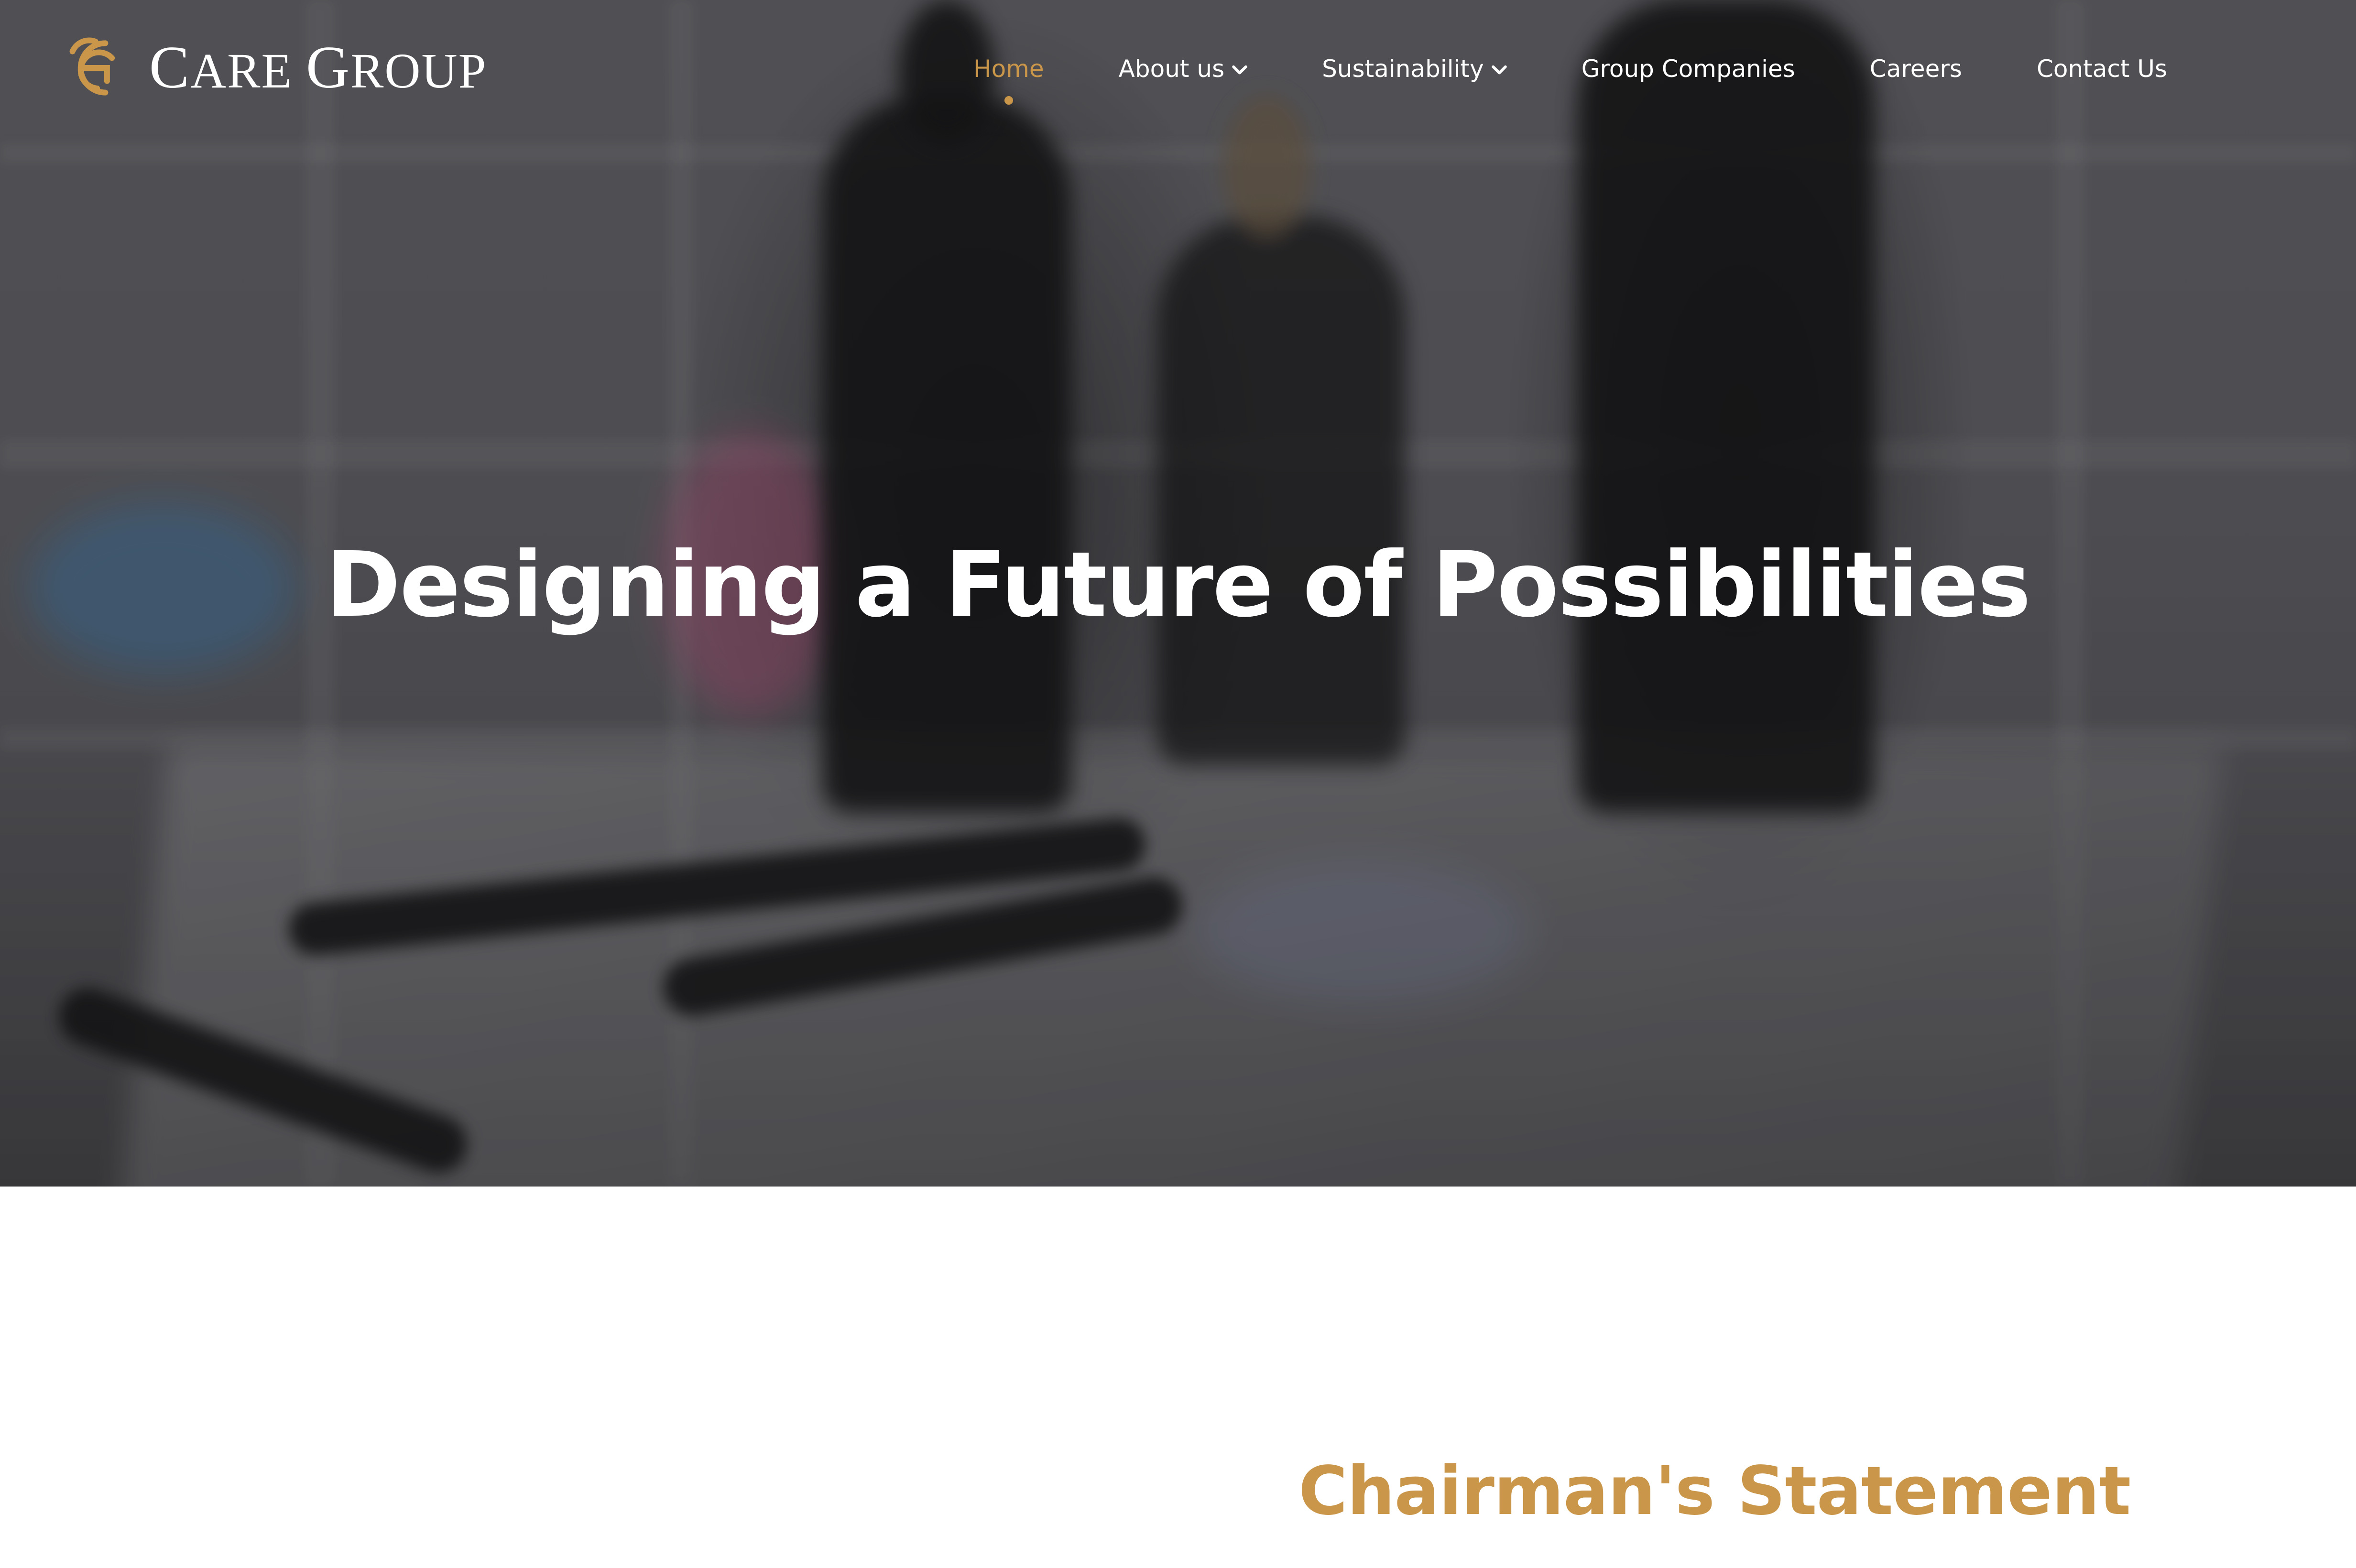 This screenshot has width=2356, height=1568. Describe the element at coordinates (1179, 585) in the screenshot. I see `hero-headline: Designing a Future of Possibilities` at that location.